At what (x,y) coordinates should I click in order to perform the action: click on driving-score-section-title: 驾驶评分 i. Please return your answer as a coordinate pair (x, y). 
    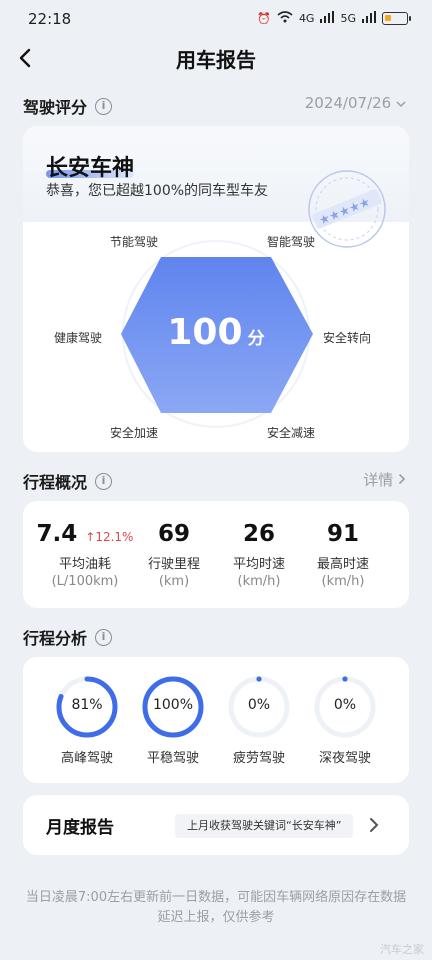
    Looking at the image, I should click on (68, 106).